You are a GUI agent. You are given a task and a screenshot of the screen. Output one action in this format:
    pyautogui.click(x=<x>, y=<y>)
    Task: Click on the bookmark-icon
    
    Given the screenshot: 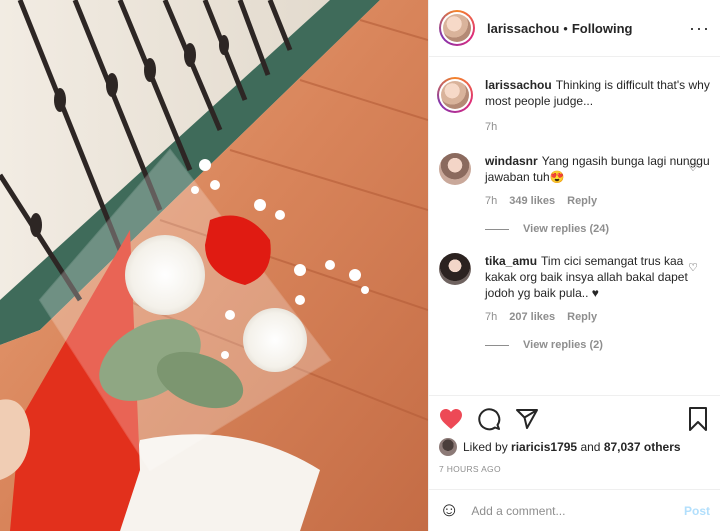 What is the action you would take?
    pyautogui.click(x=698, y=419)
    